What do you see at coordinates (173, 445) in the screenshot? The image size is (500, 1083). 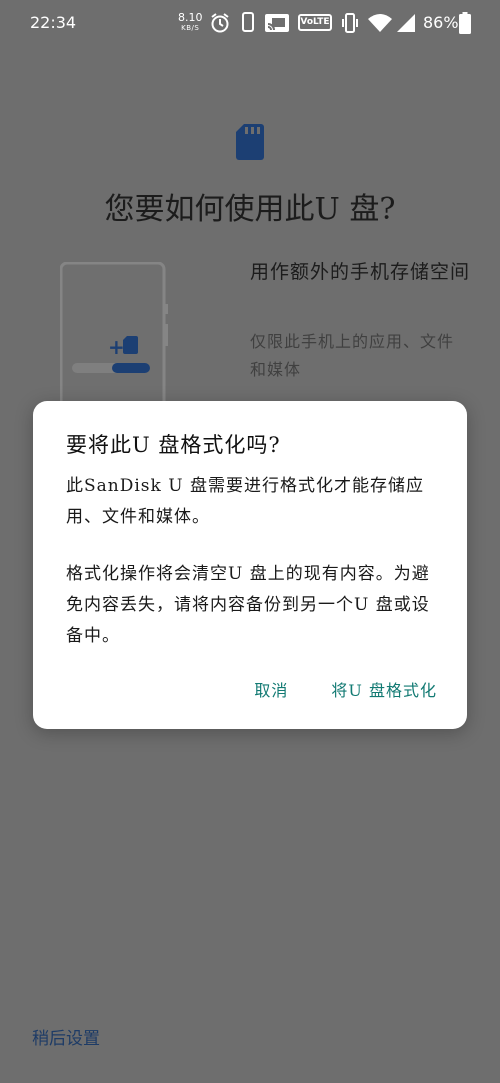 I see `dialog-title: 要将此U 盘格式化吗?` at bounding box center [173, 445].